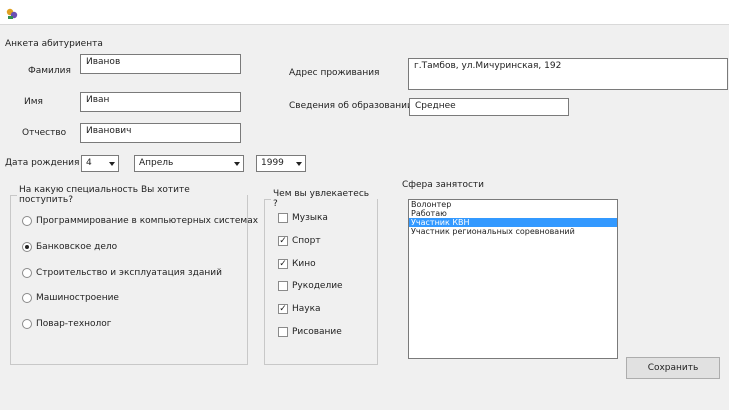 This screenshot has height=410, width=729. Describe the element at coordinates (568, 74) in the screenshot. I see `address-field: г.Тамбов, ул.Мичуринская, 192` at that location.